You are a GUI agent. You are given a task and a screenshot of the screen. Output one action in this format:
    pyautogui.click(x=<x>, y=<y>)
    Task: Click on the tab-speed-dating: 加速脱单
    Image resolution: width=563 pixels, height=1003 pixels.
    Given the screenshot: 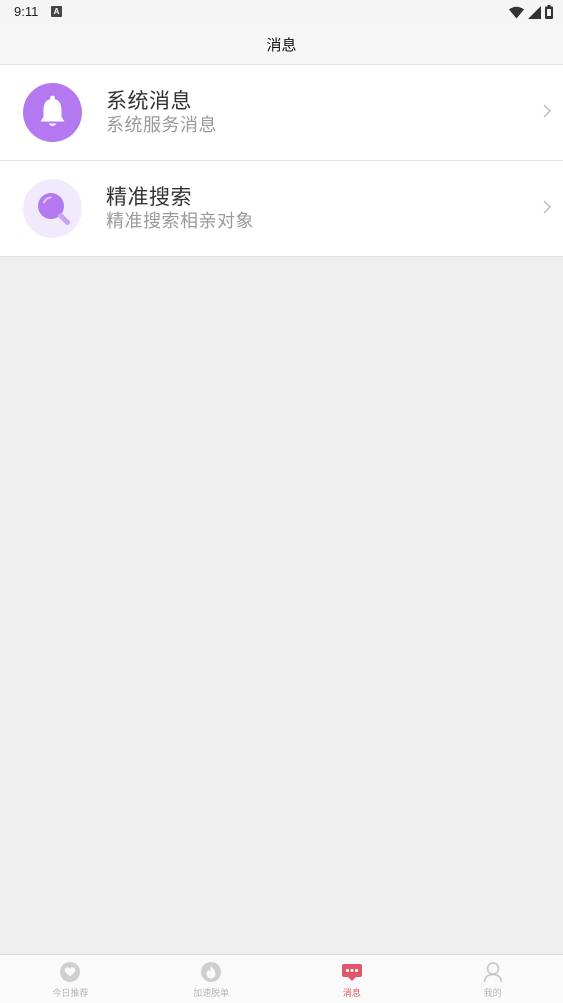 What is the action you would take?
    pyautogui.click(x=211, y=979)
    